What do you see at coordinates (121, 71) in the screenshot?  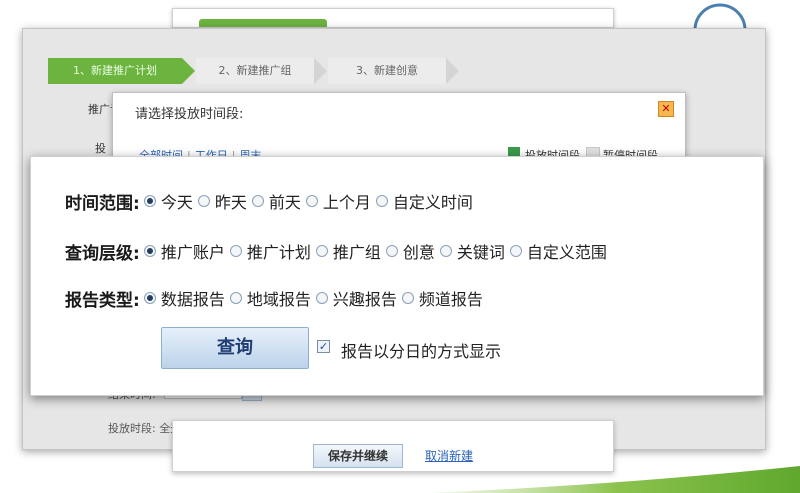 I see `step-new-plan: 1、新建推广计划` at bounding box center [121, 71].